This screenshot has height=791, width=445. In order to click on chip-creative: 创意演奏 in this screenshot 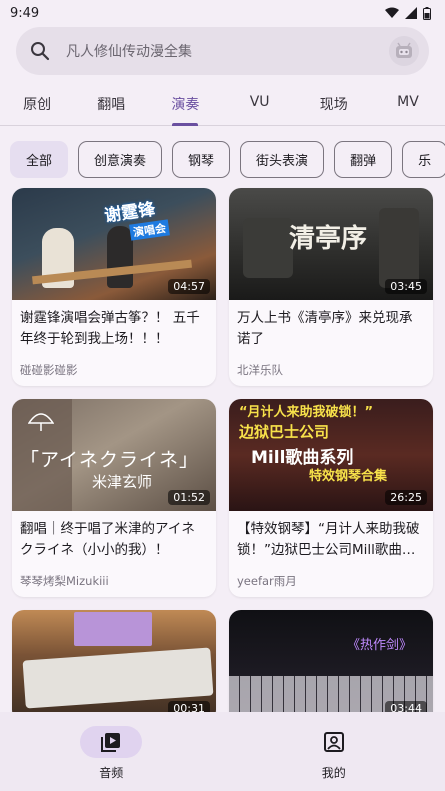, I will do `click(120, 159)`.